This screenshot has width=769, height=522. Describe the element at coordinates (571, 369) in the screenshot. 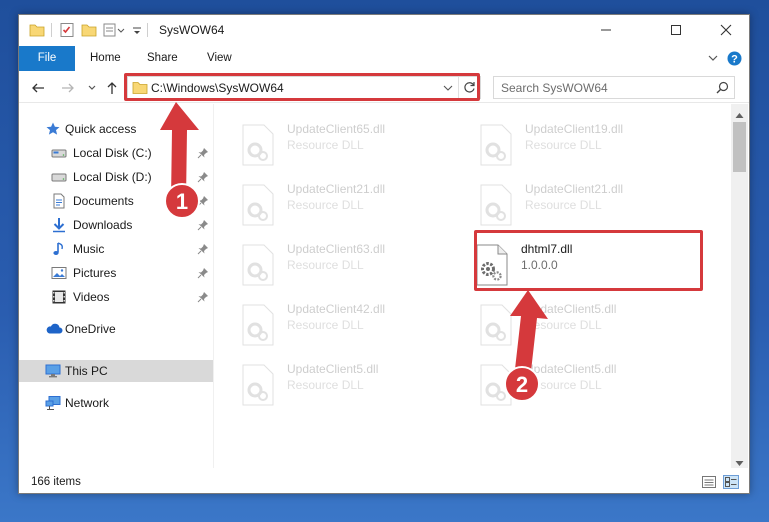

I see `file-name: UpdateClient5.dll` at that location.